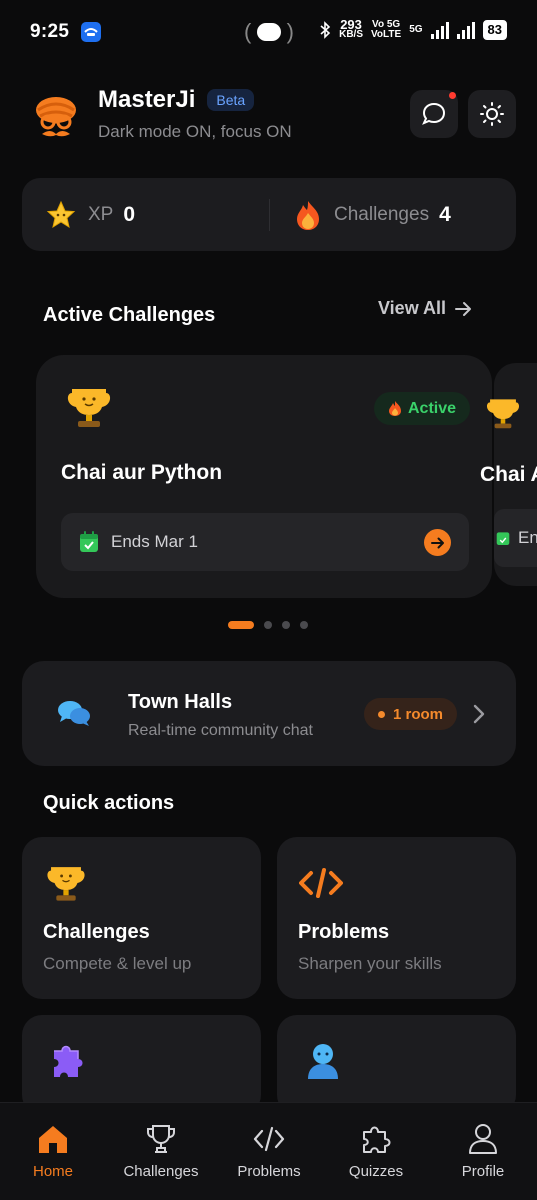 This screenshot has width=537, height=1200. What do you see at coordinates (323, 1061) in the screenshot?
I see `person-icon` at bounding box center [323, 1061].